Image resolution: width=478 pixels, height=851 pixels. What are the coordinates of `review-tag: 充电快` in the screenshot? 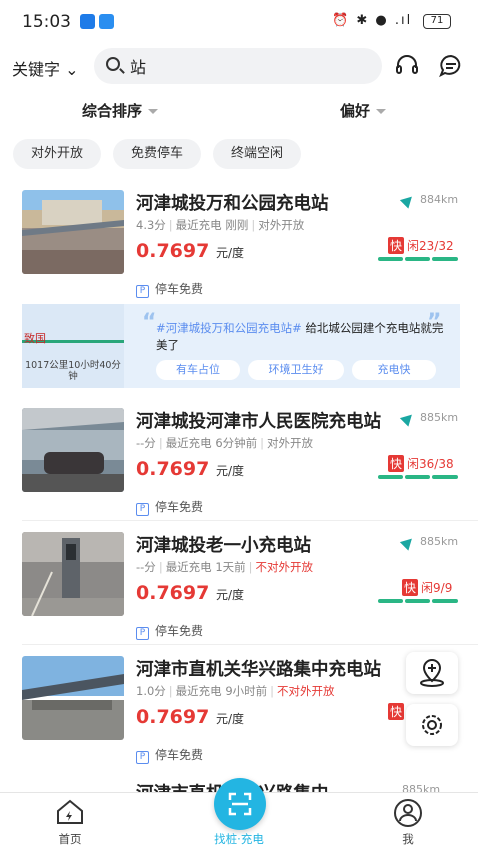 It's located at (394, 370).